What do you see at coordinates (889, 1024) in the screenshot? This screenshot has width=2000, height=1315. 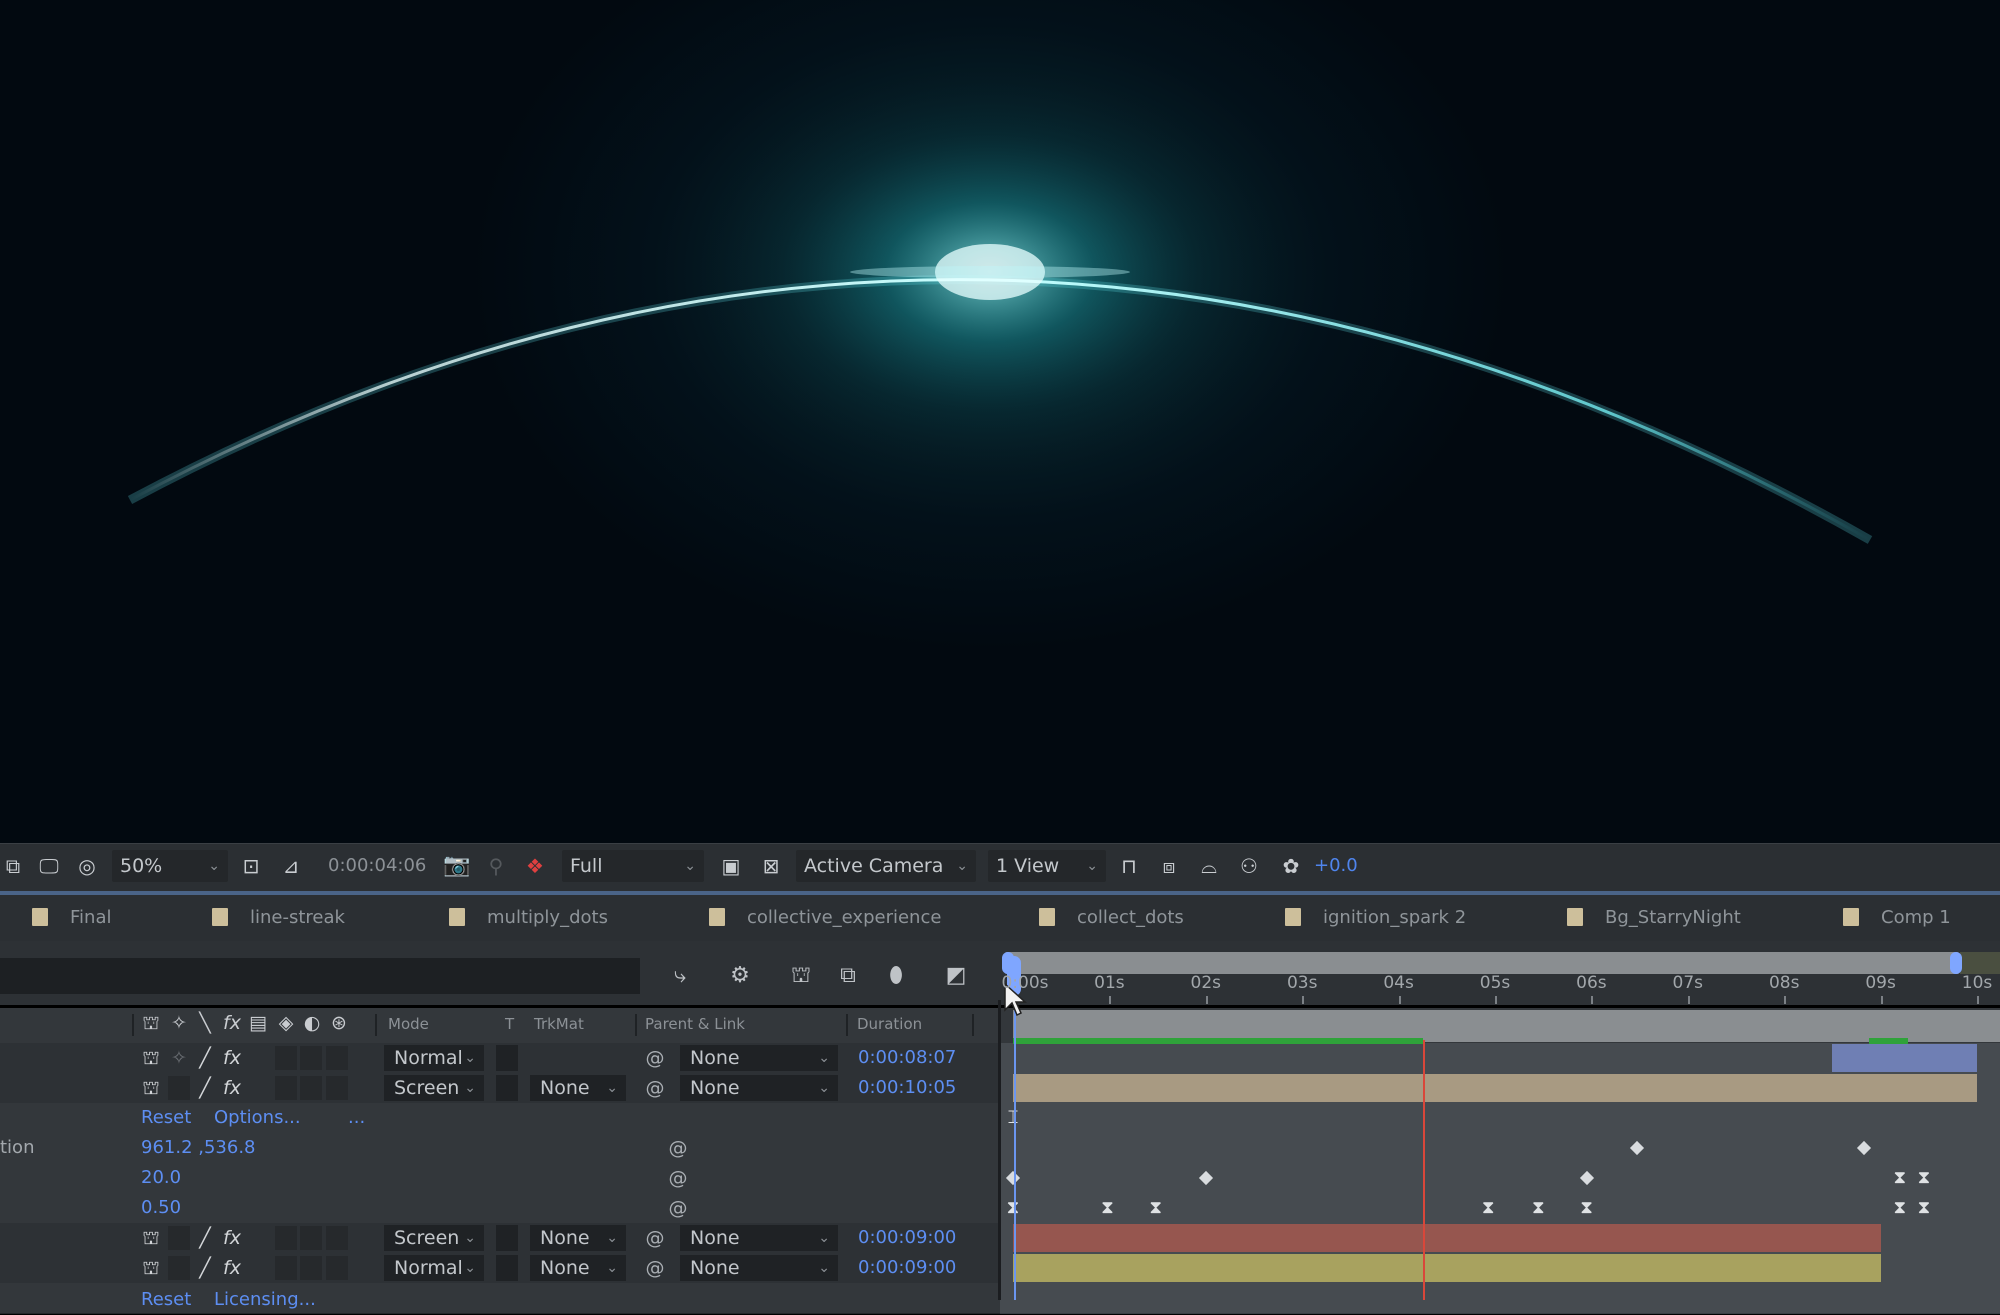 I see `duration-column-header: Duration` at bounding box center [889, 1024].